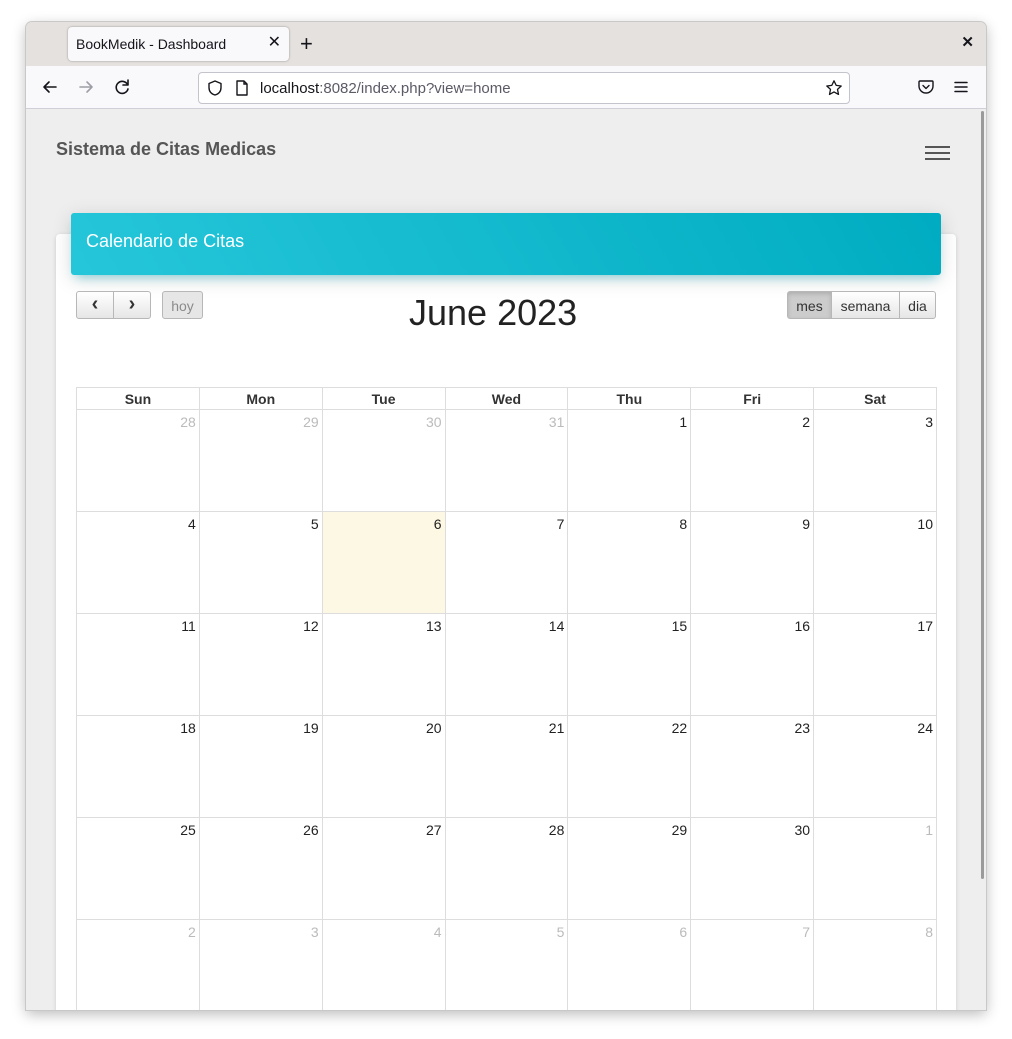 The width and height of the screenshot is (1012, 1039). I want to click on shield-icon, so click(215, 88).